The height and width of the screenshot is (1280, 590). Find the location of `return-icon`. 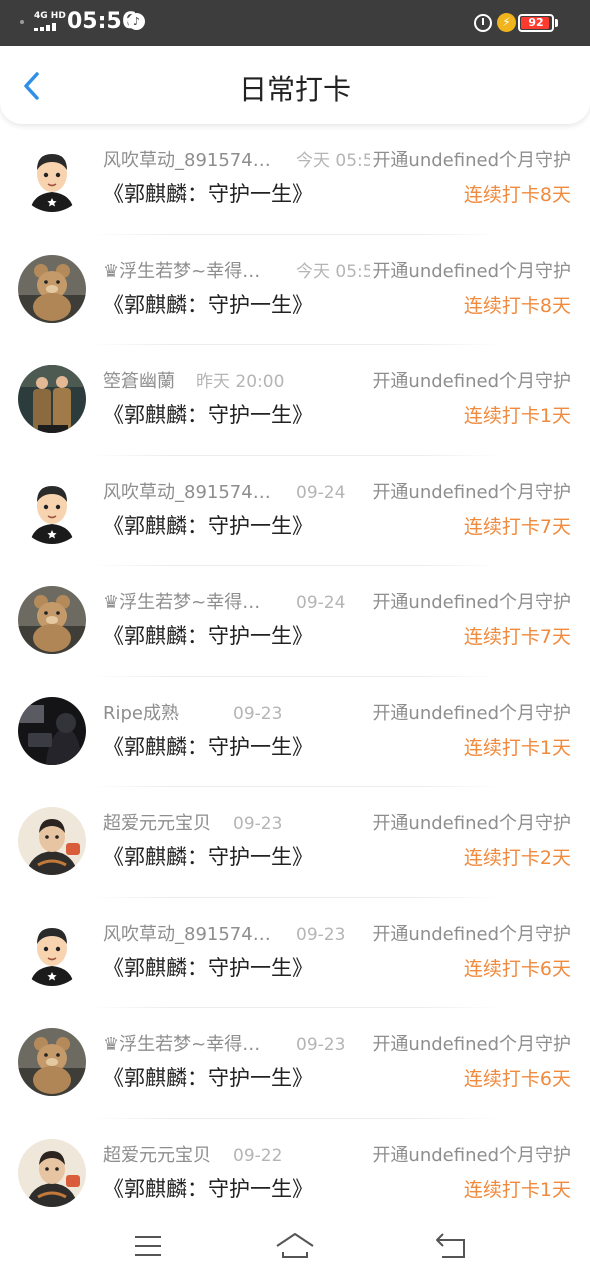

return-icon is located at coordinates (450, 1245).